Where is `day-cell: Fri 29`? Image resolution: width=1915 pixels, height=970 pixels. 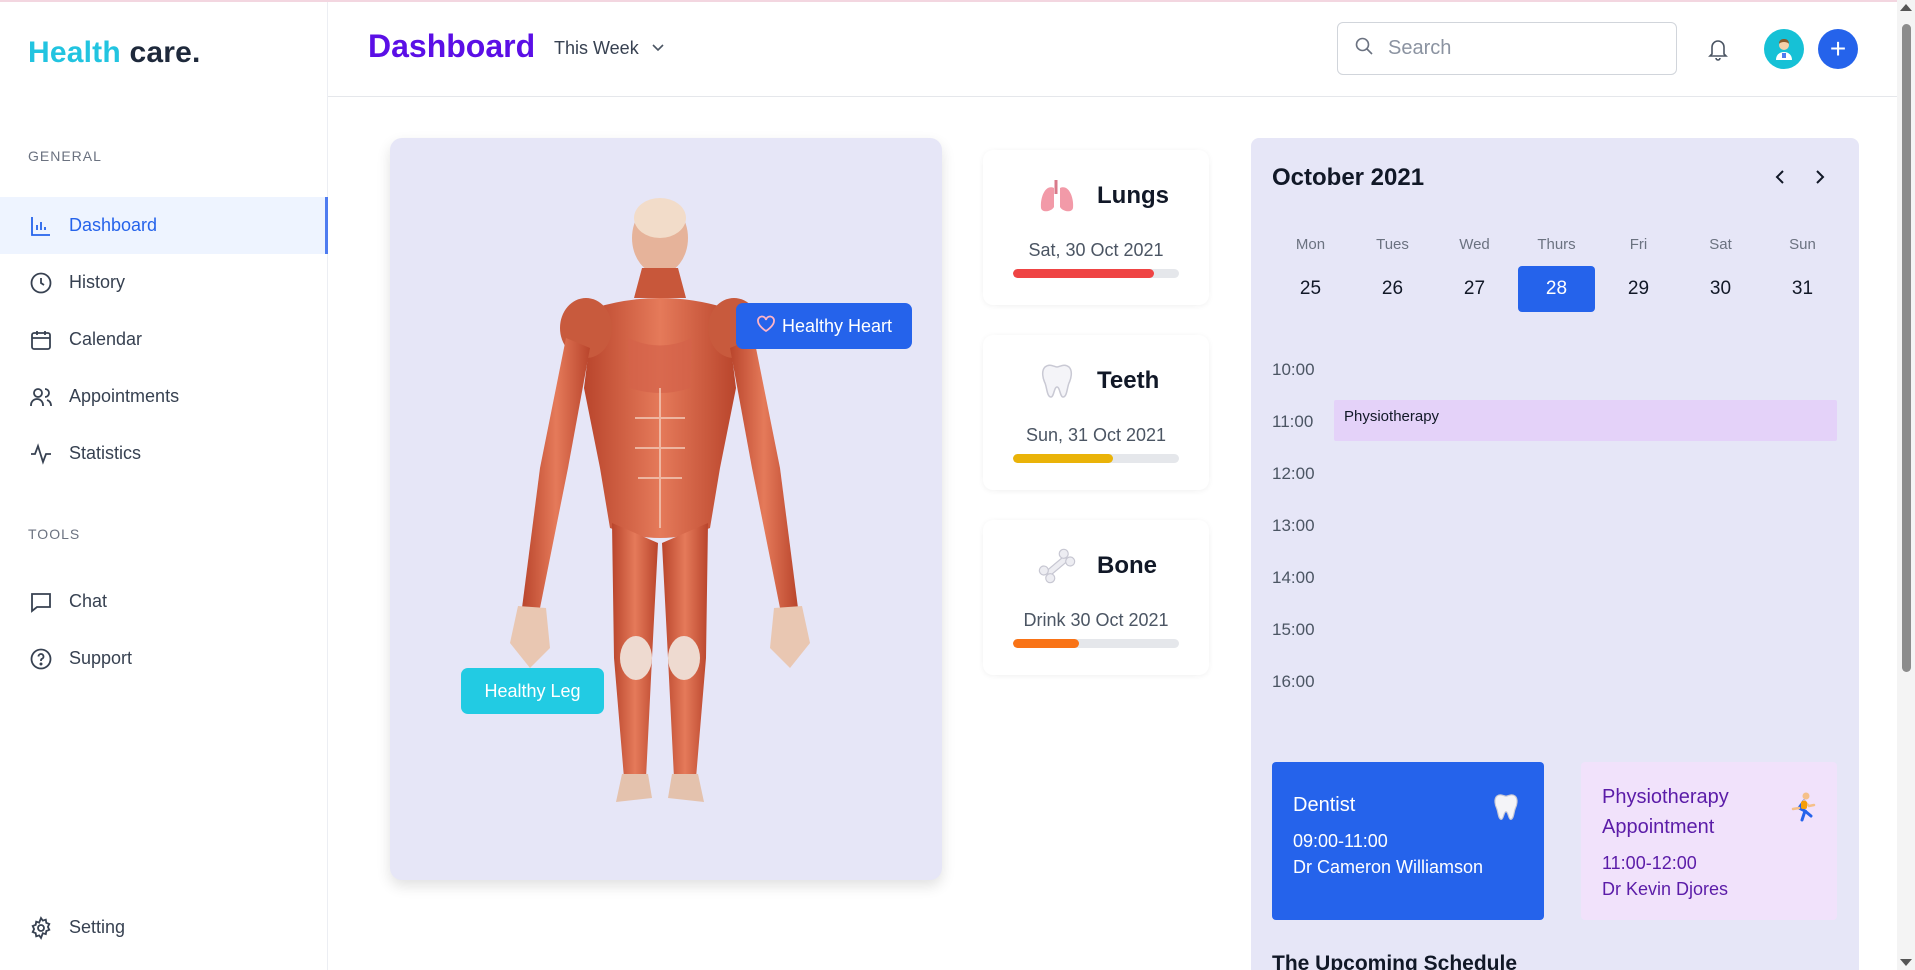
day-cell: Fri 29 is located at coordinates (1638, 274).